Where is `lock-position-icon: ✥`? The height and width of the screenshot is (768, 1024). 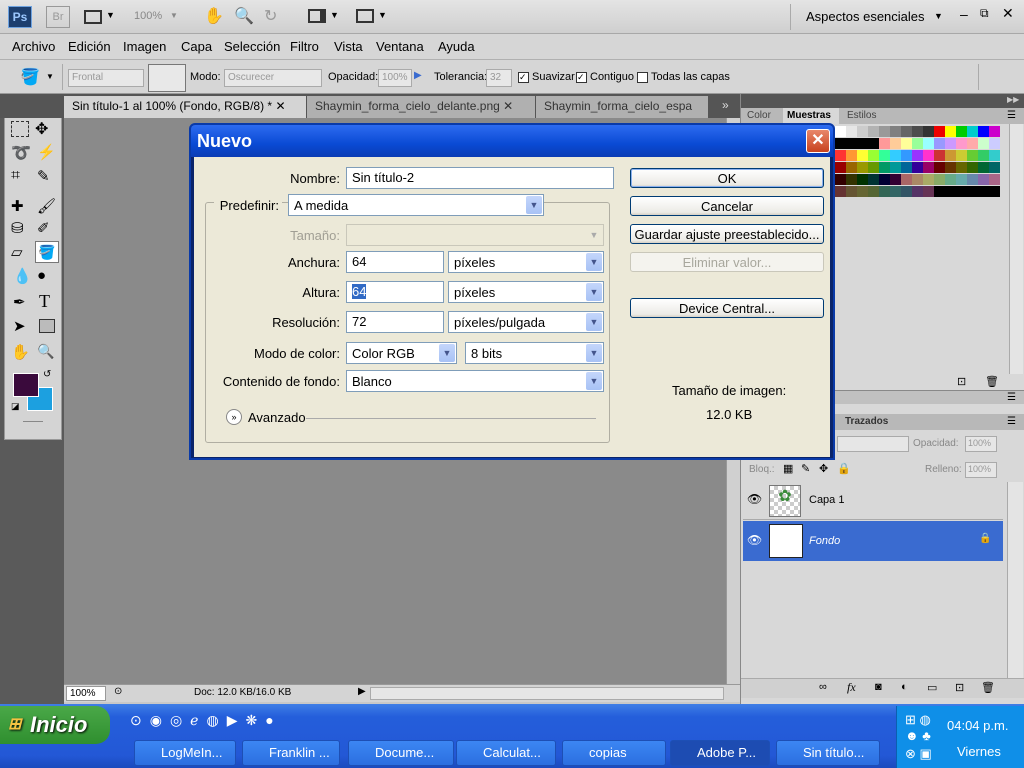
lock-position-icon: ✥ is located at coordinates (823, 468).